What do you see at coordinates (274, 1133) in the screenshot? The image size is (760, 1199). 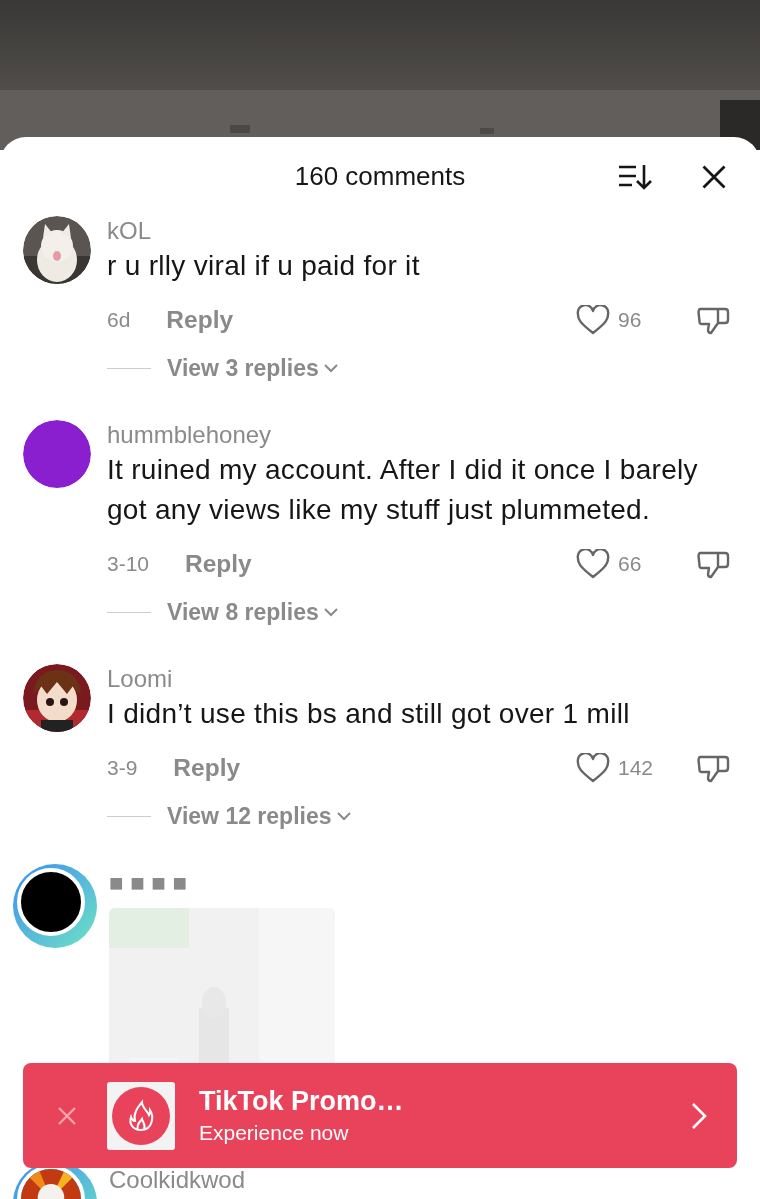 I see `banner-subtitle: Experience now` at bounding box center [274, 1133].